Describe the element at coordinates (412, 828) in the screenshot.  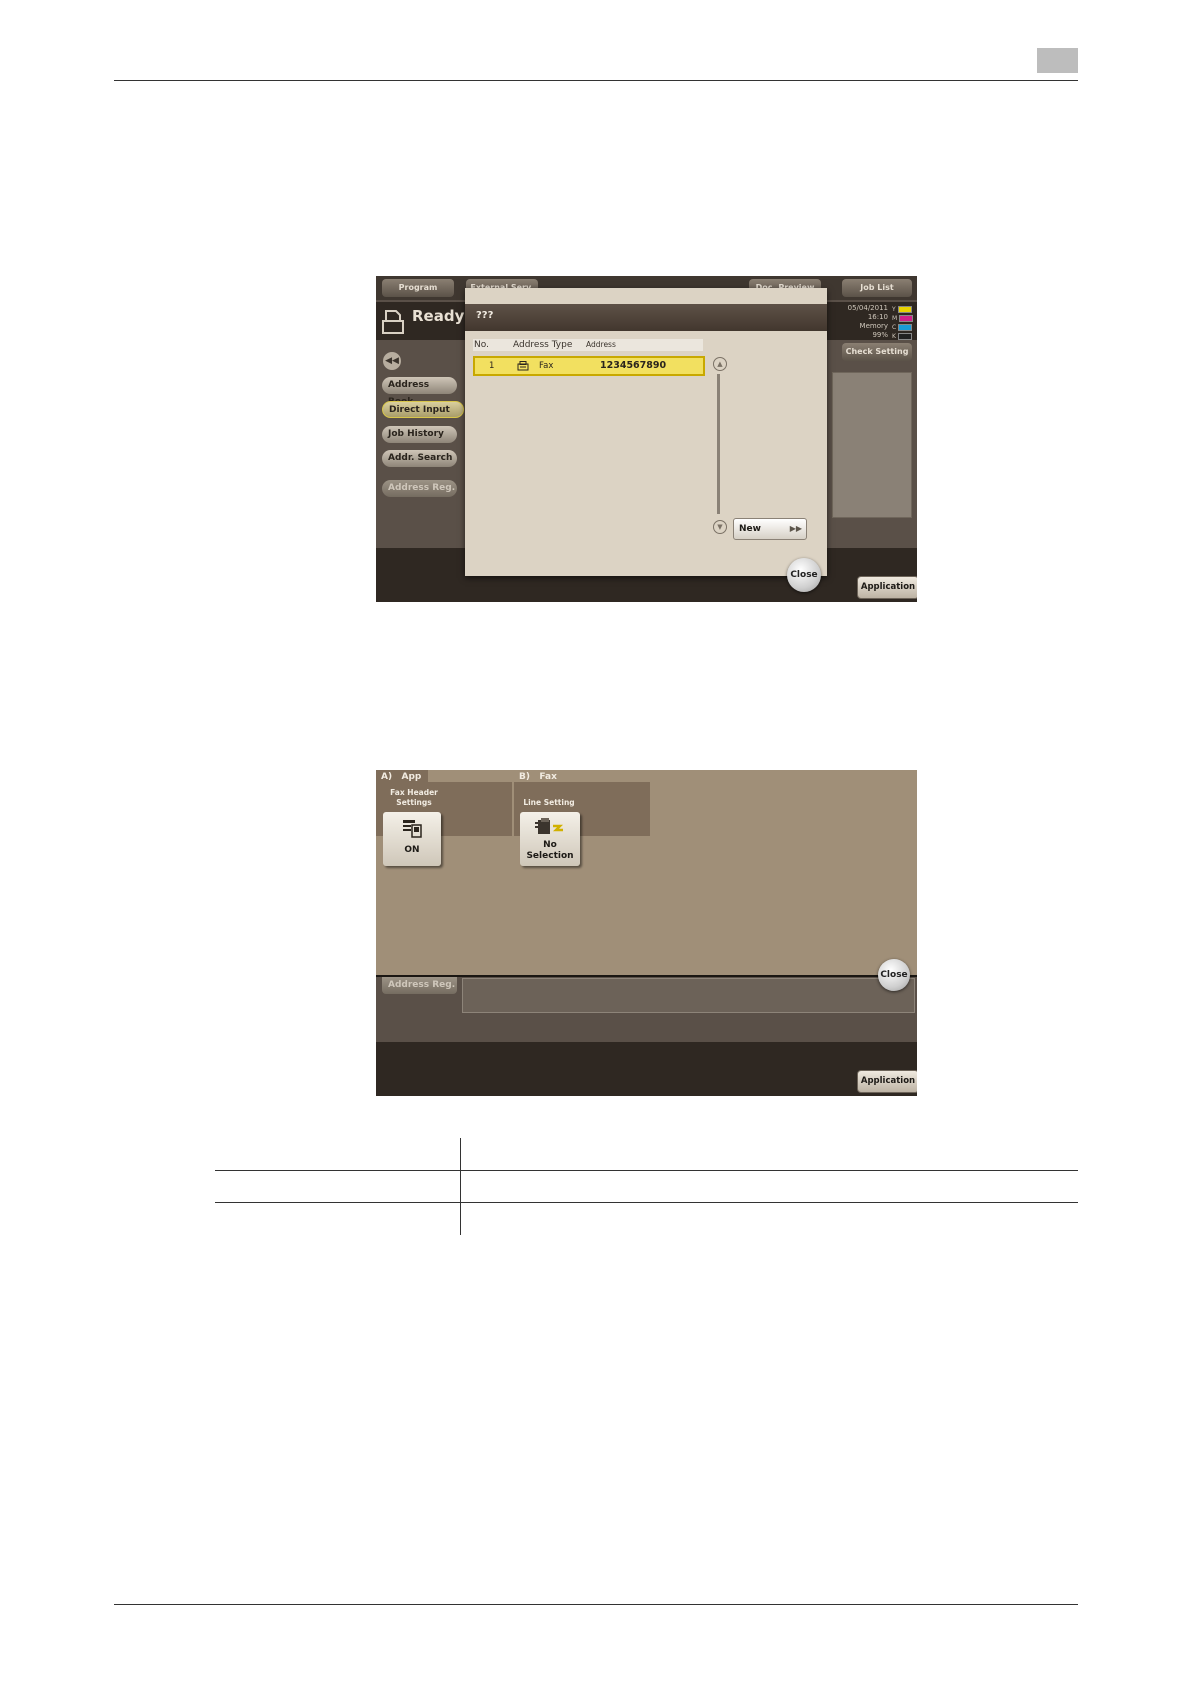
I see `document-header-icon` at that location.